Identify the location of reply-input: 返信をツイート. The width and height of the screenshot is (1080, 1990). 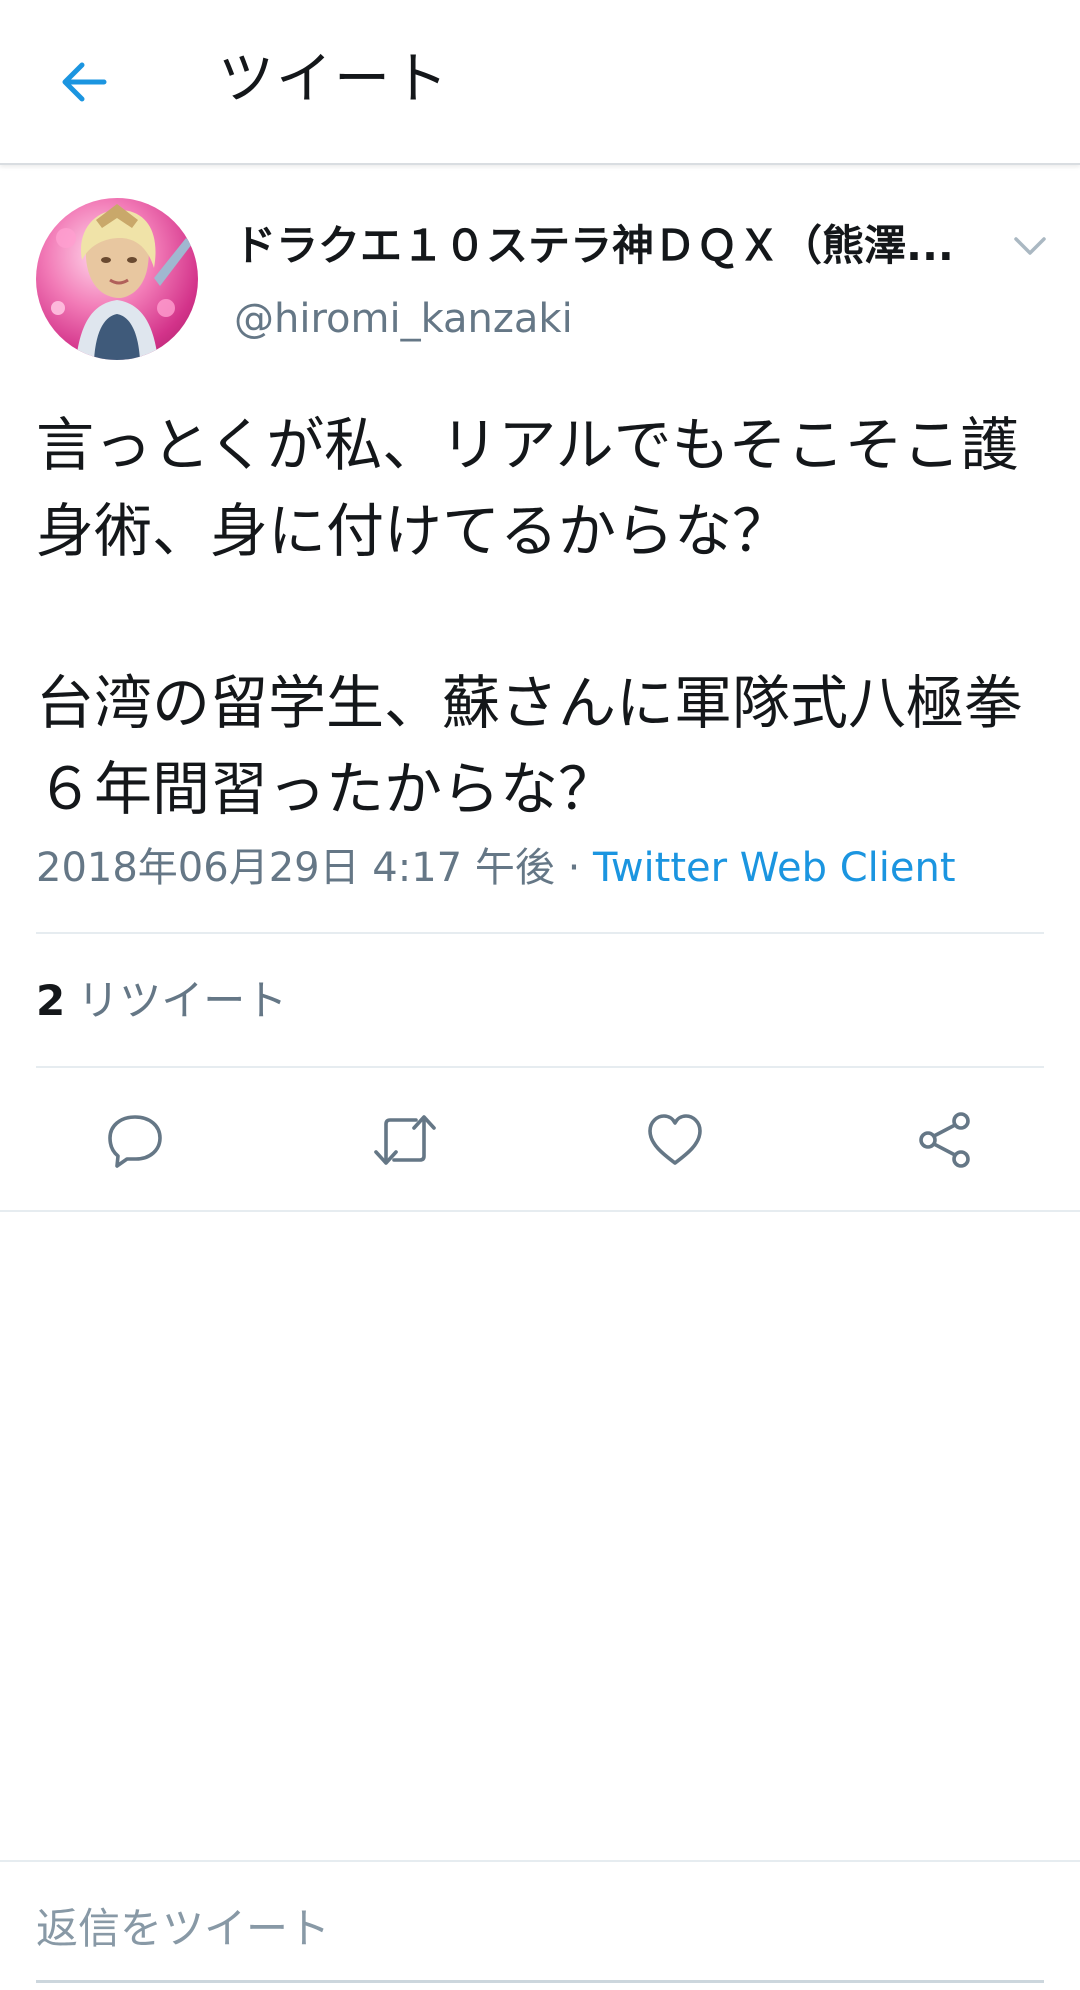
(183, 1929).